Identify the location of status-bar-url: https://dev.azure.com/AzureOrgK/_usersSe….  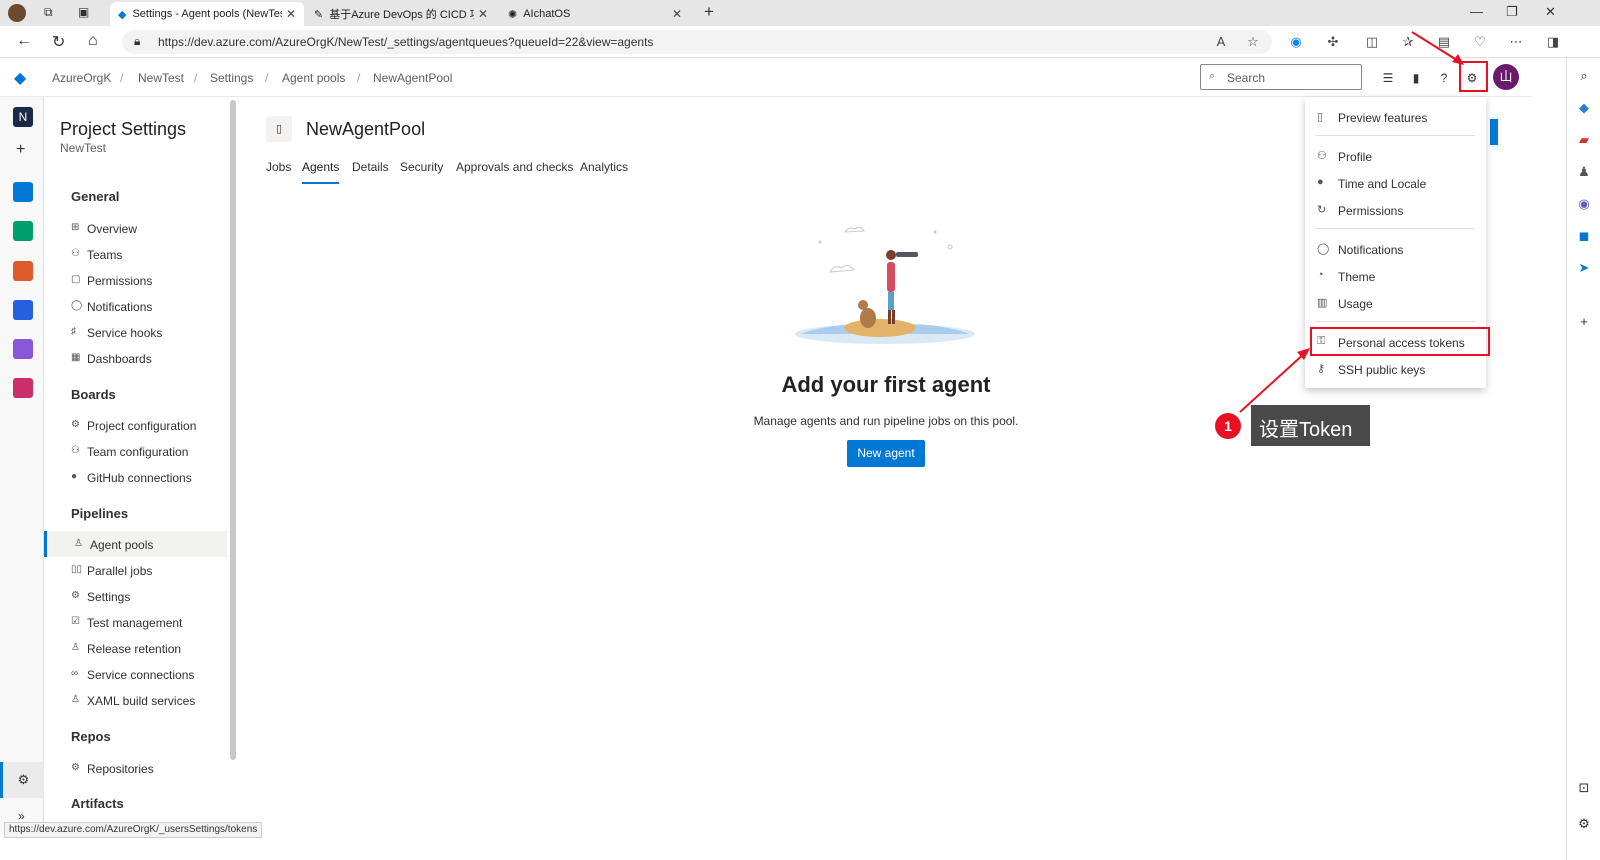
(133, 830).